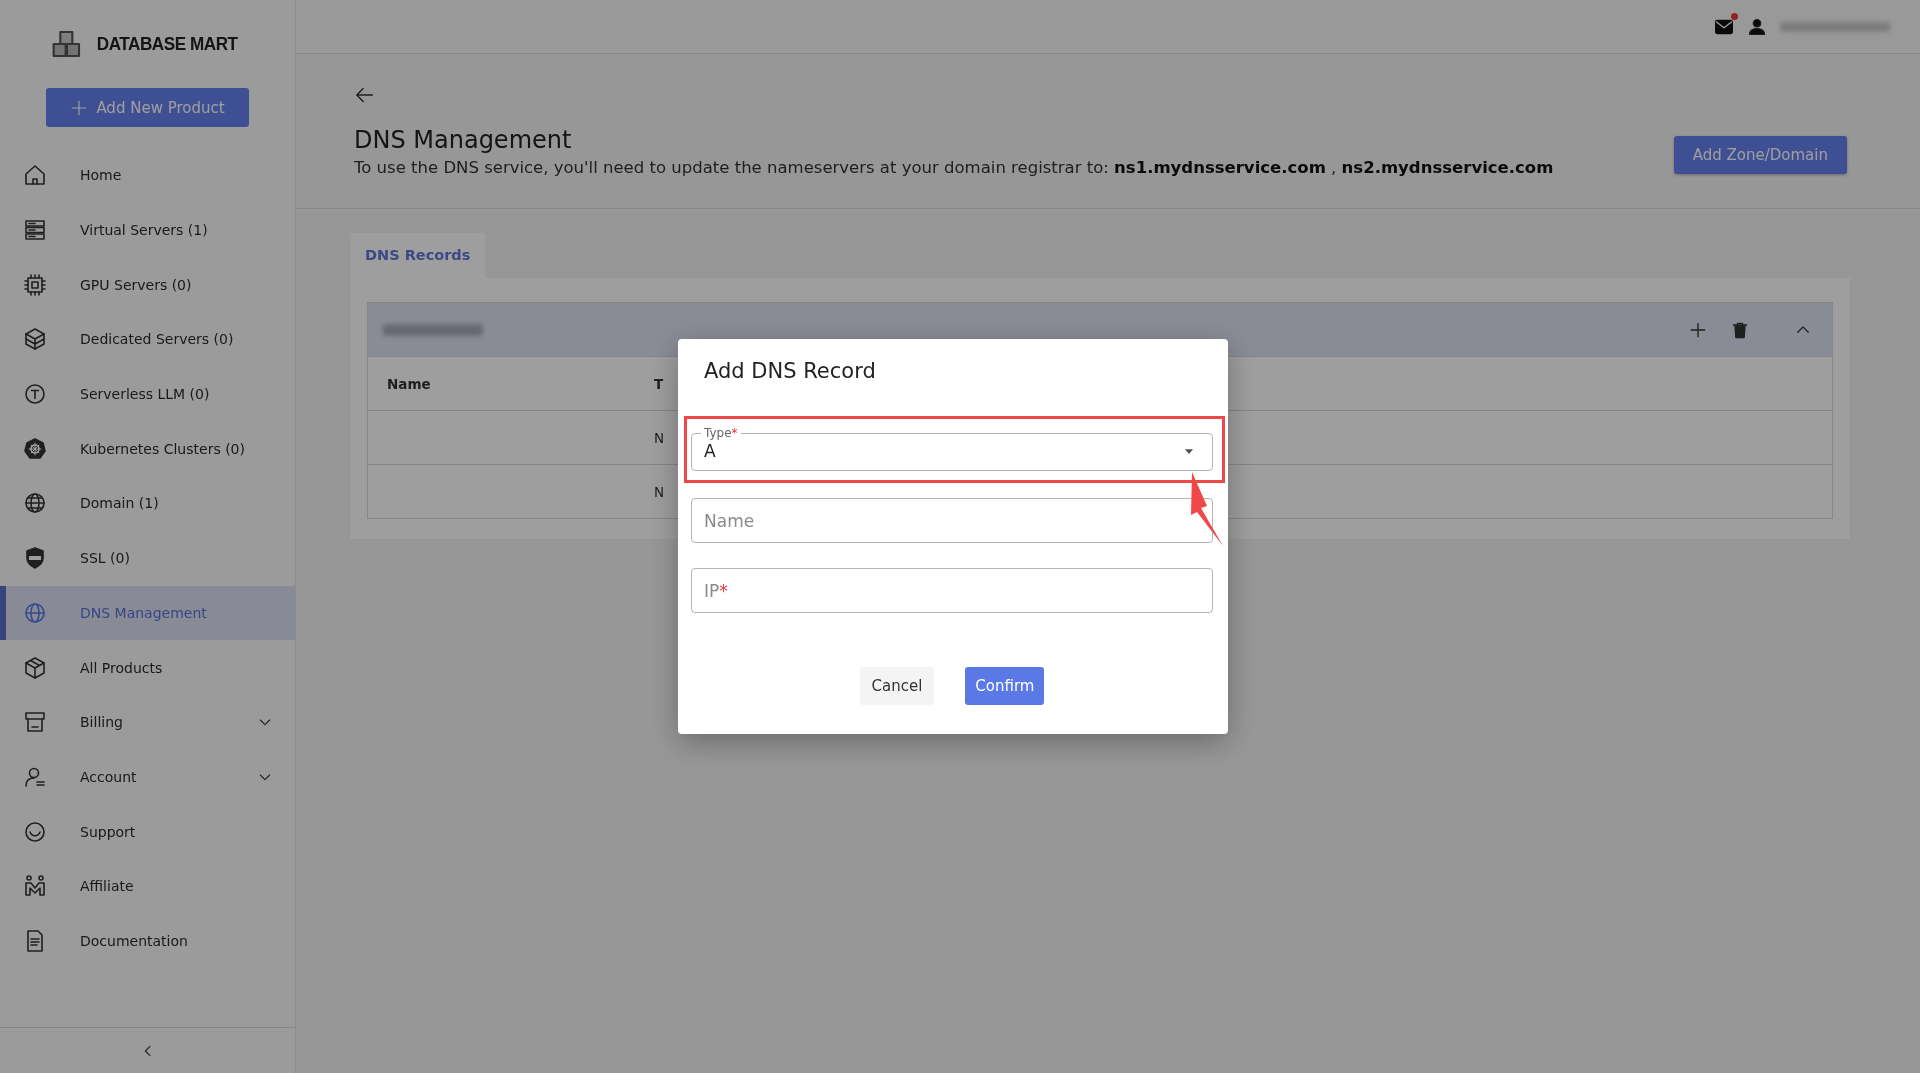  Describe the element at coordinates (35, 722) in the screenshot. I see `printer-icon` at that location.